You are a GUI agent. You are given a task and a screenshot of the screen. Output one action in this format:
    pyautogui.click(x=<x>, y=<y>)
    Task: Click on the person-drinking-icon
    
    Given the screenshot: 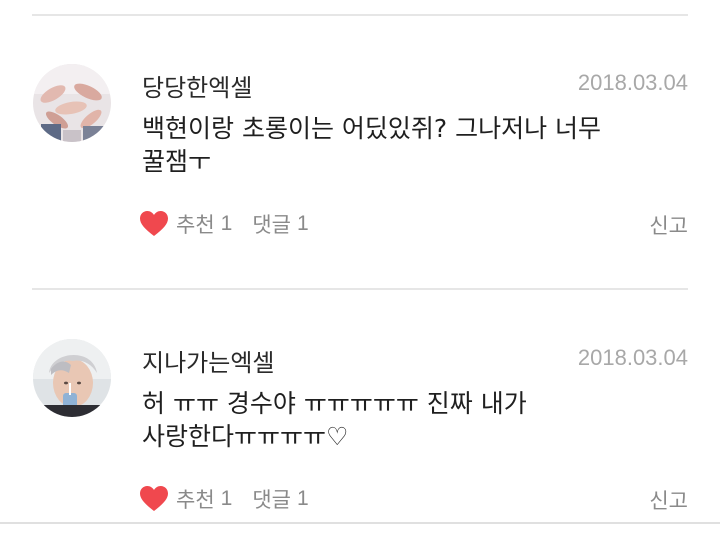 What is the action you would take?
    pyautogui.click(x=72, y=378)
    